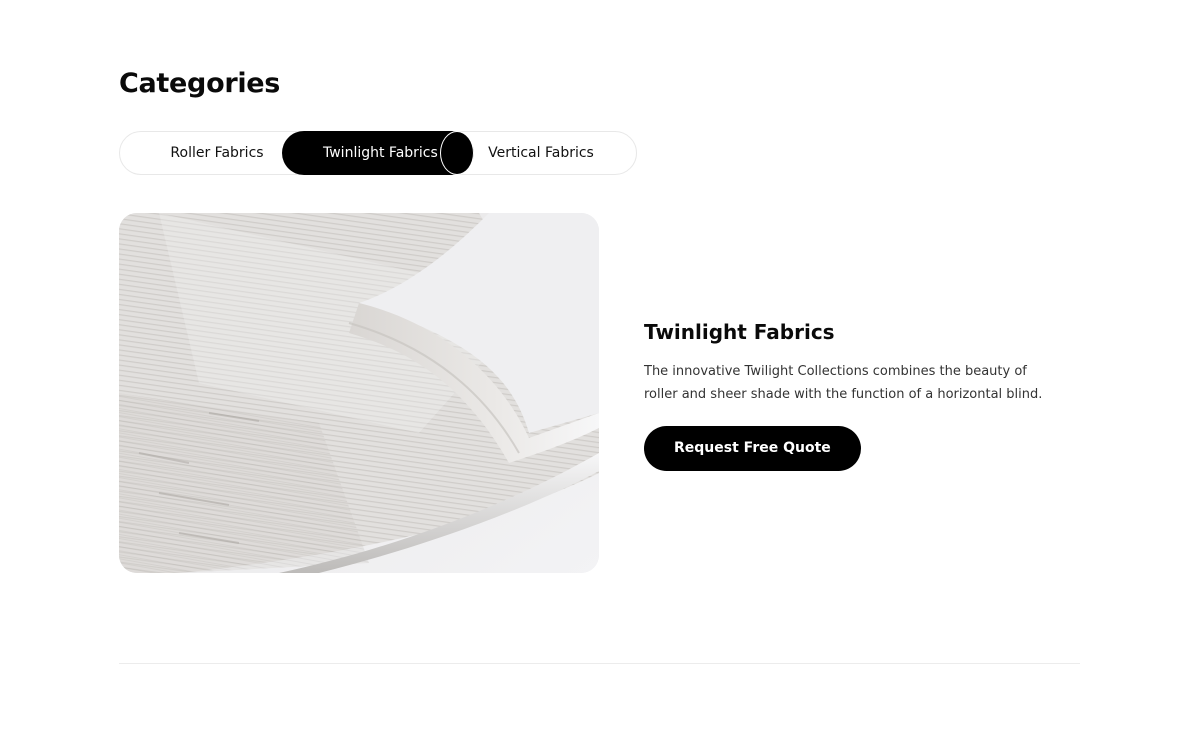  Describe the element at coordinates (752, 448) in the screenshot. I see `request-quote-button: Request Free Quote` at that location.